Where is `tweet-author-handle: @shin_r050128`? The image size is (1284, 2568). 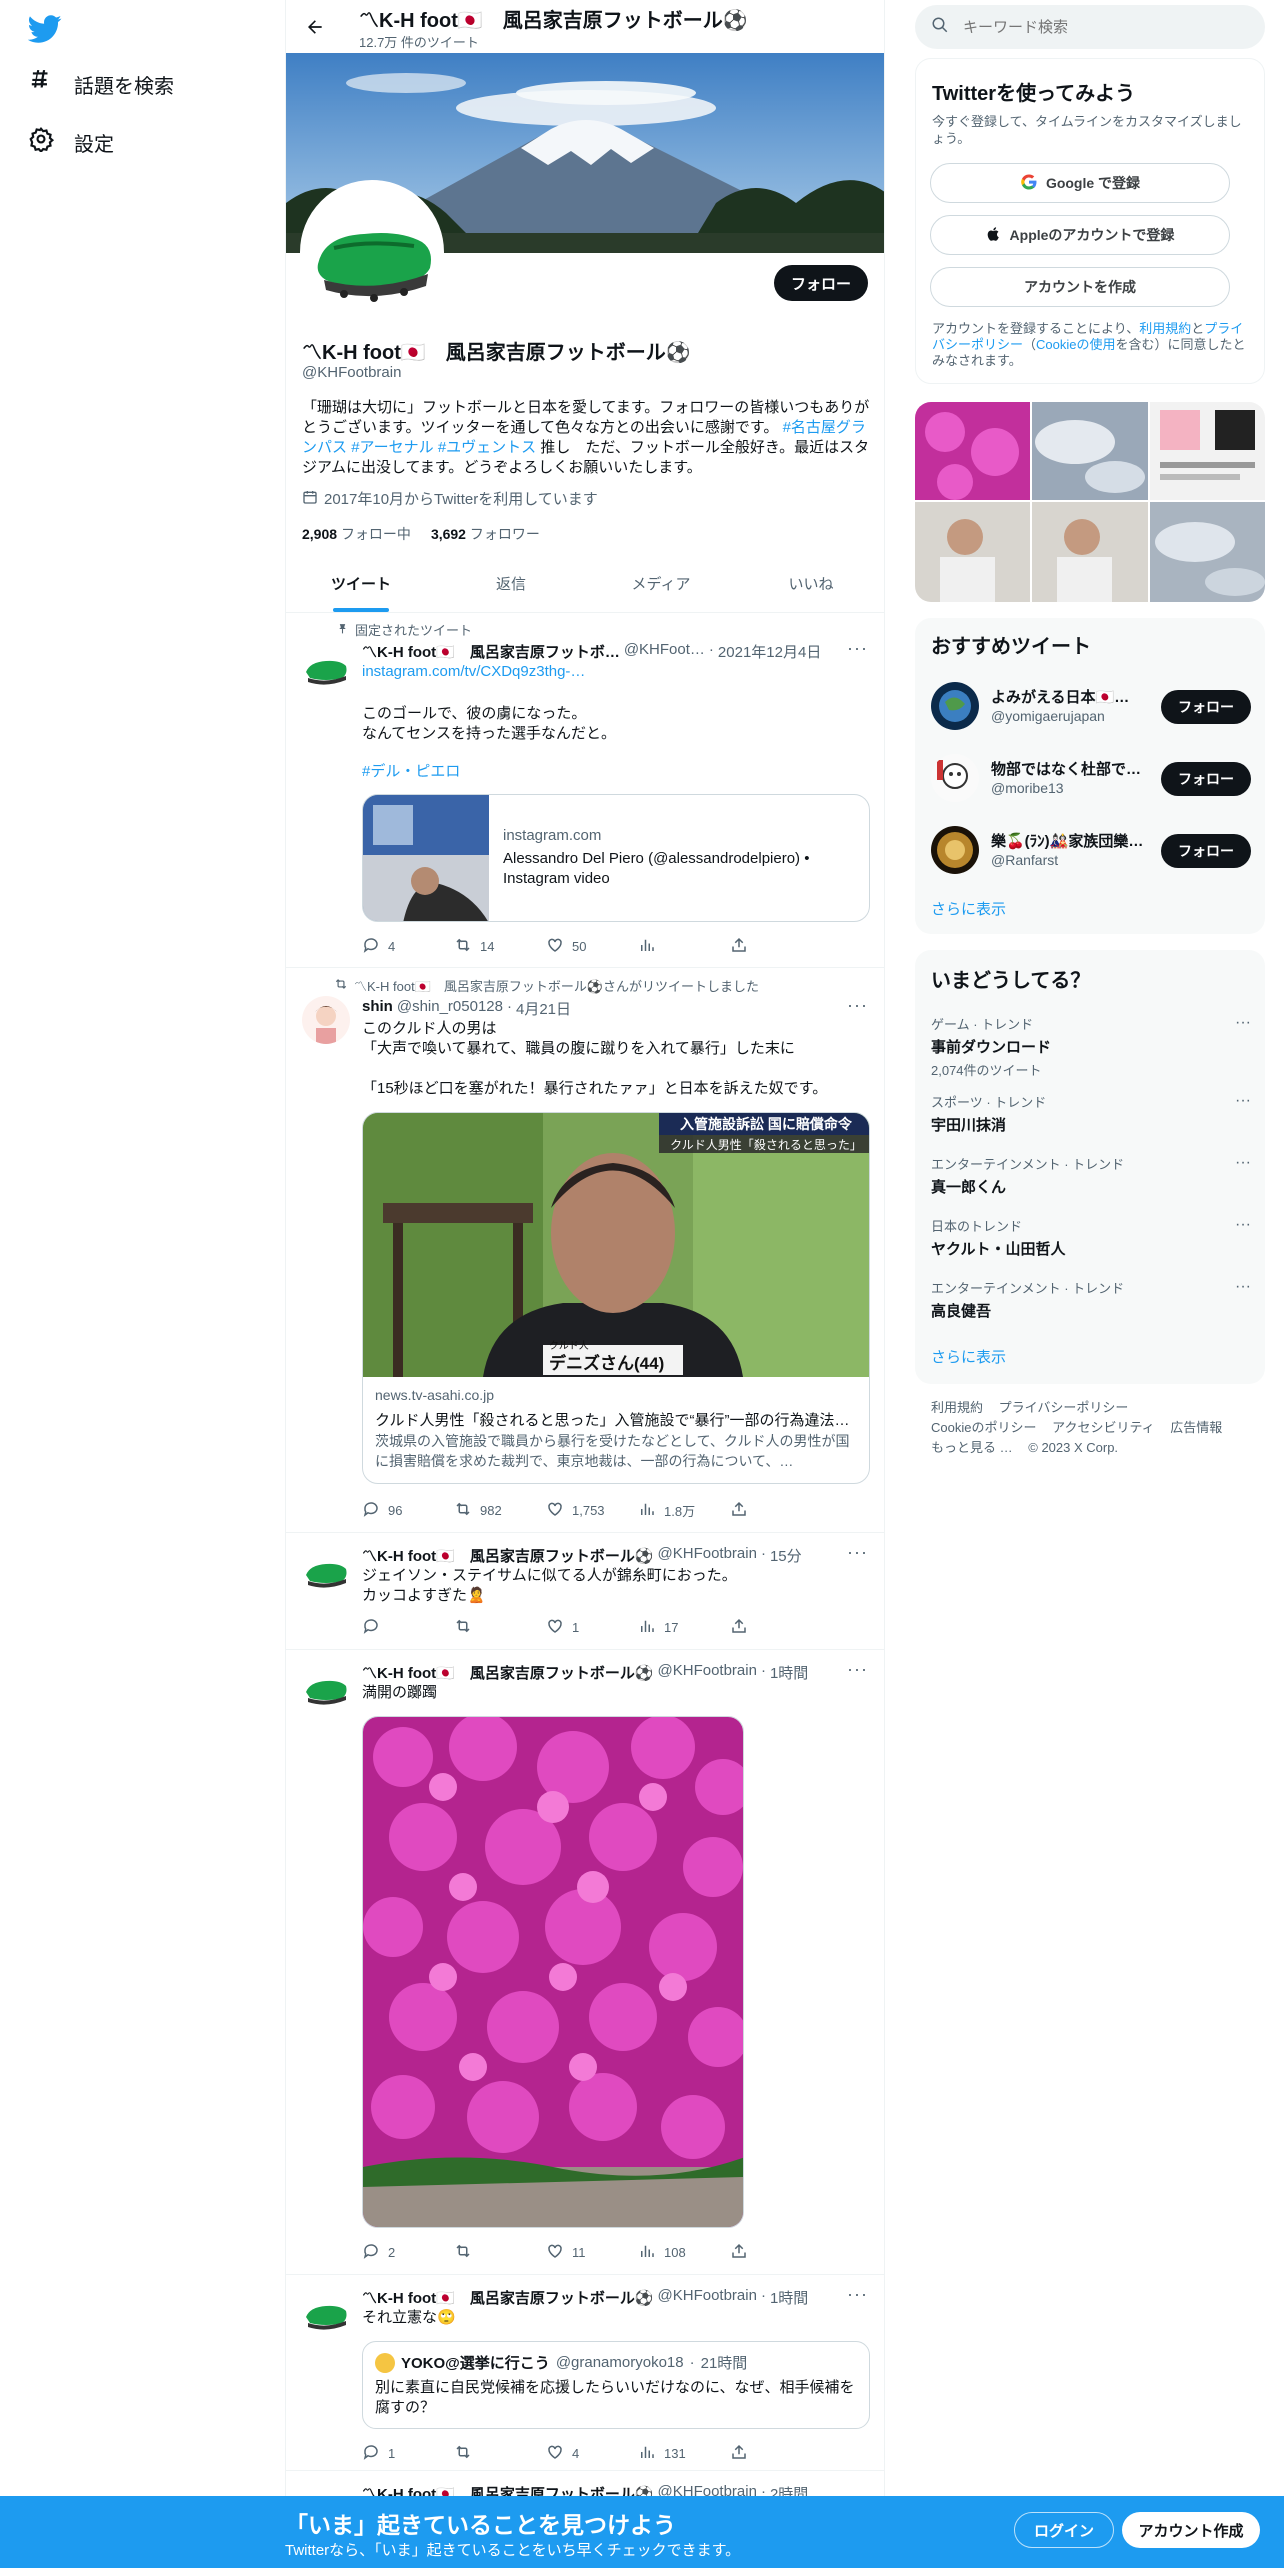
tweet-author-handle: @shin_r050128 is located at coordinates (450, 1008).